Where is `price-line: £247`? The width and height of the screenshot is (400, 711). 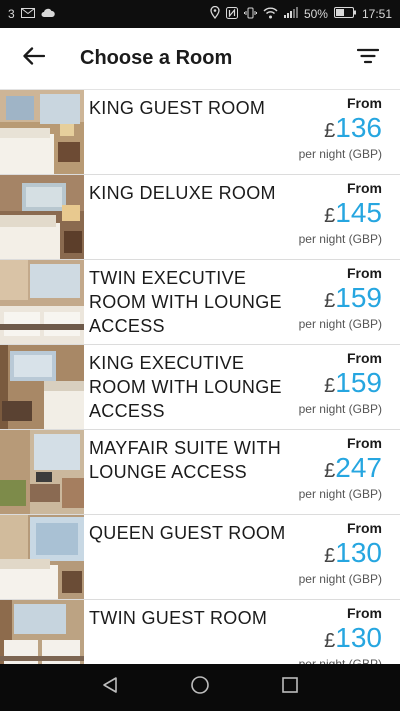 price-line: £247 is located at coordinates (327, 468).